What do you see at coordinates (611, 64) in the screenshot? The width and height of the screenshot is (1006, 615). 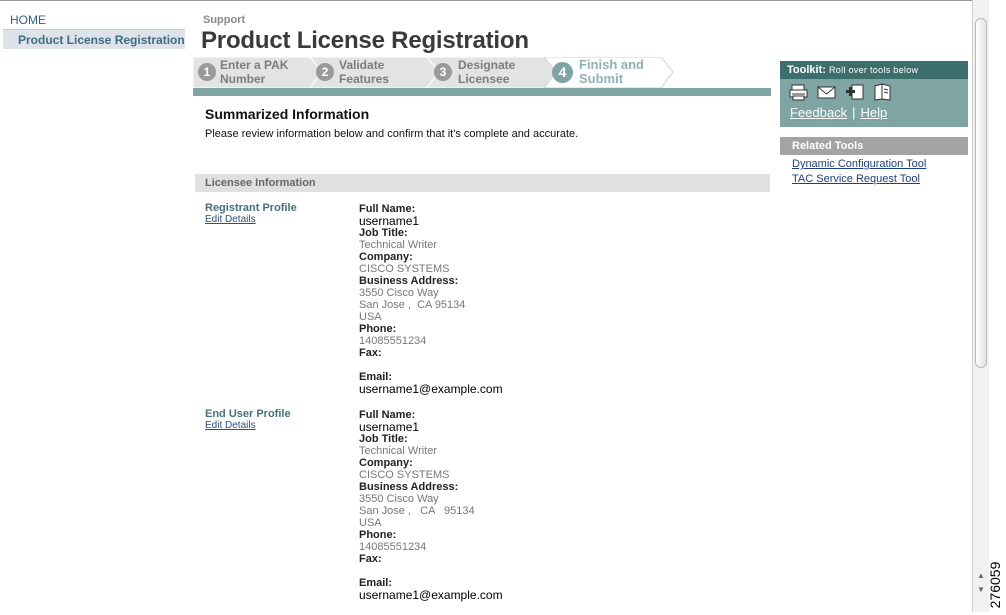 I see `step-4-line1: Finish and` at bounding box center [611, 64].